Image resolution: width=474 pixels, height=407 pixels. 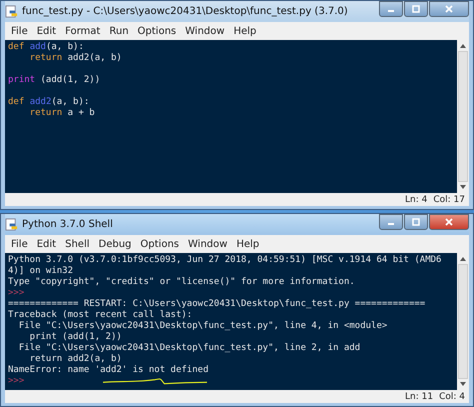 I want to click on code-line: Type "copyright", "credits" or "license()" for more information., so click(x=181, y=282).